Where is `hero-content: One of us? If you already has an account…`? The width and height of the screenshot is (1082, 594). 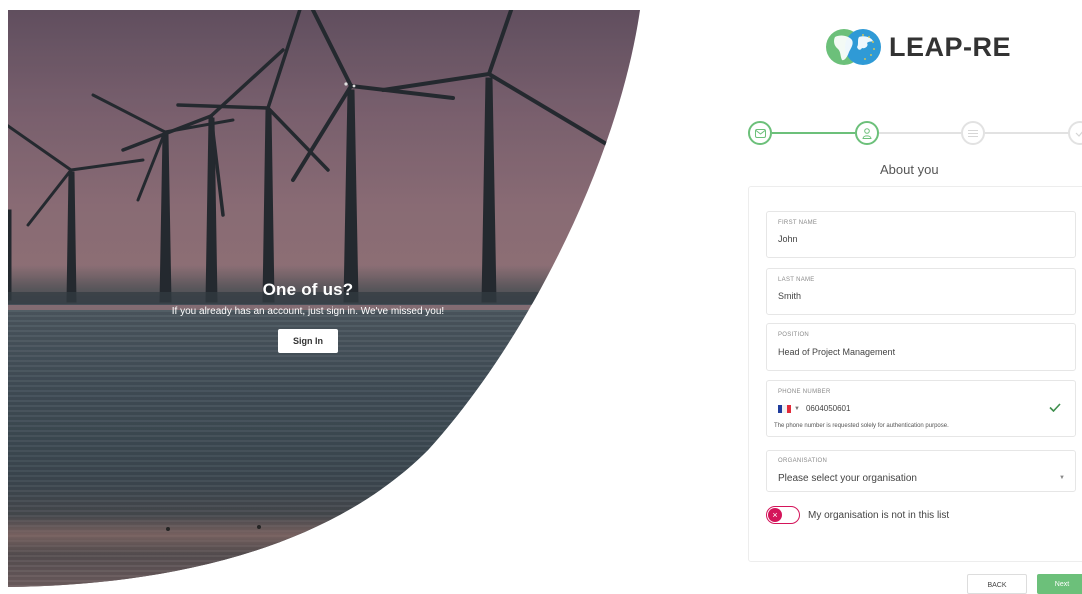 hero-content: One of us? If you already has an account… is located at coordinates (308, 316).